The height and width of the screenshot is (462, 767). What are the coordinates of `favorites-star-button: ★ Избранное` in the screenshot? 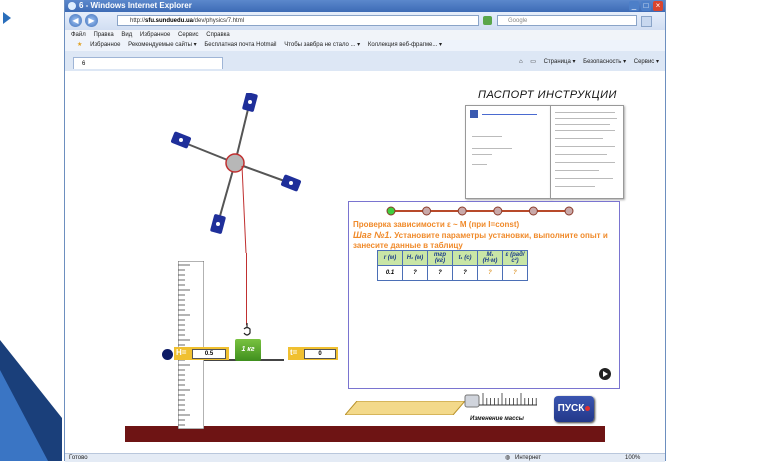 It's located at (95, 45).